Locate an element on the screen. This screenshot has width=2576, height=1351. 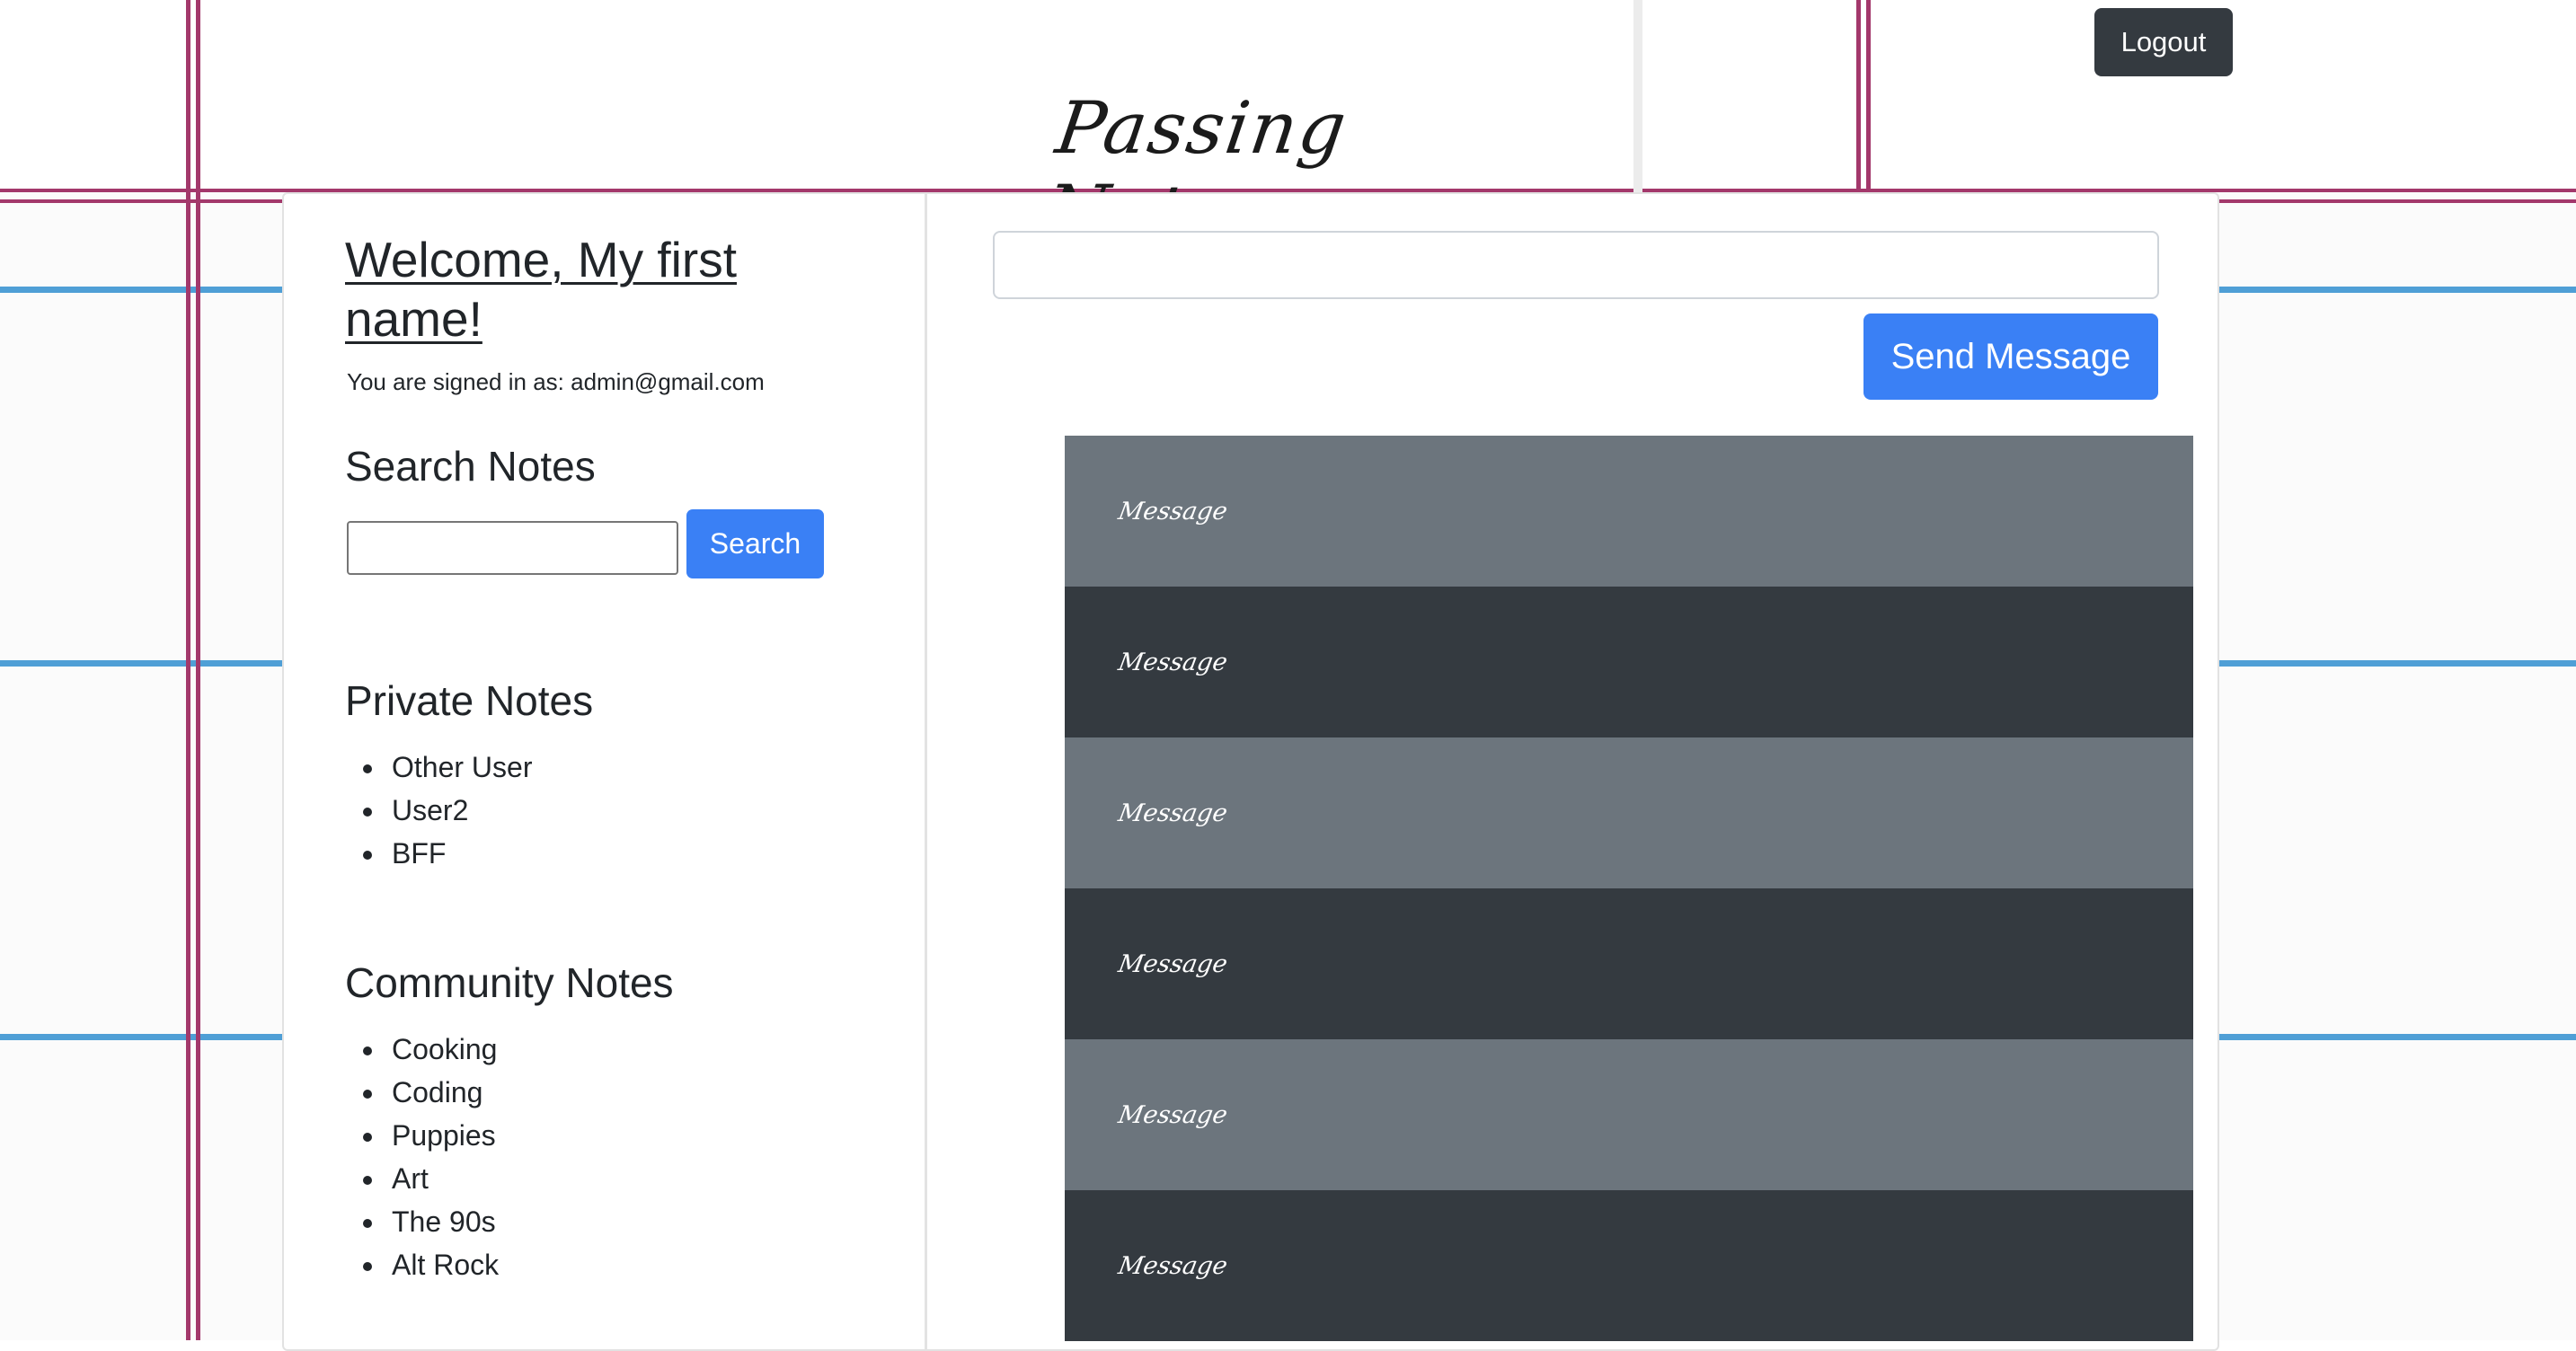
welcome-heading: Welcome, My first name! is located at coordinates (614, 289).